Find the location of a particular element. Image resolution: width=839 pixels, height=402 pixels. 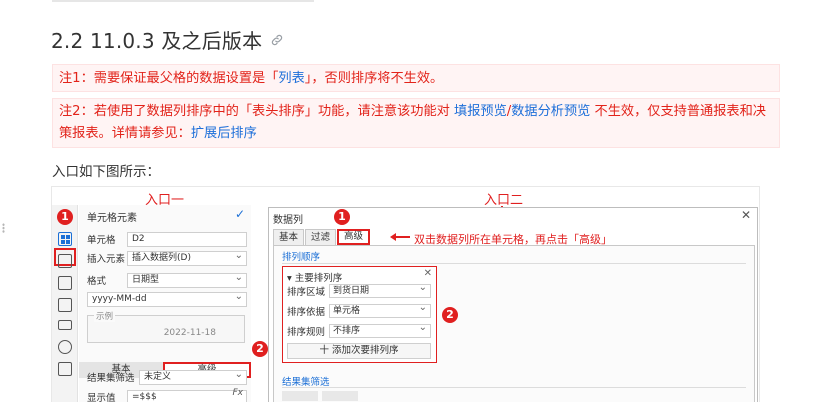

dialog-step-badge-1: 1 is located at coordinates (342, 217).